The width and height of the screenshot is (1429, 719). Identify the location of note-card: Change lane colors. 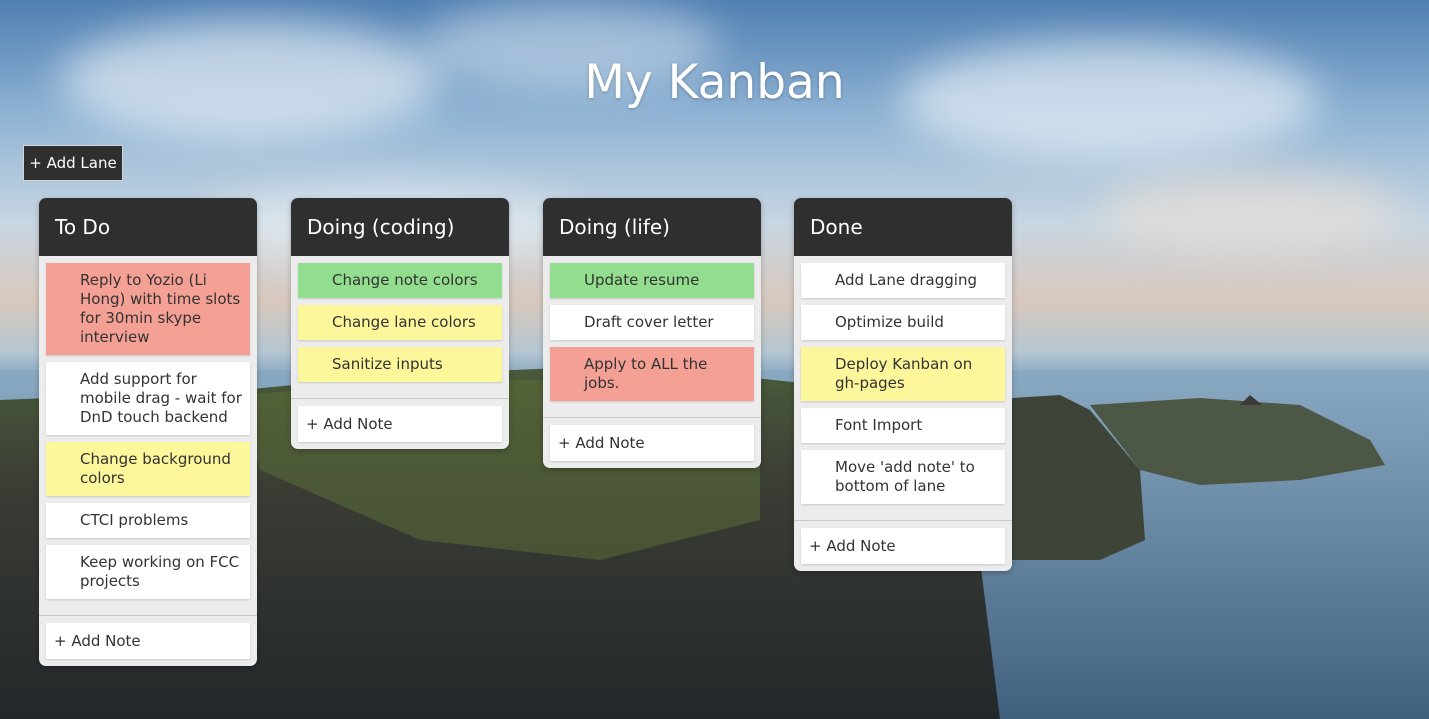
(400, 322).